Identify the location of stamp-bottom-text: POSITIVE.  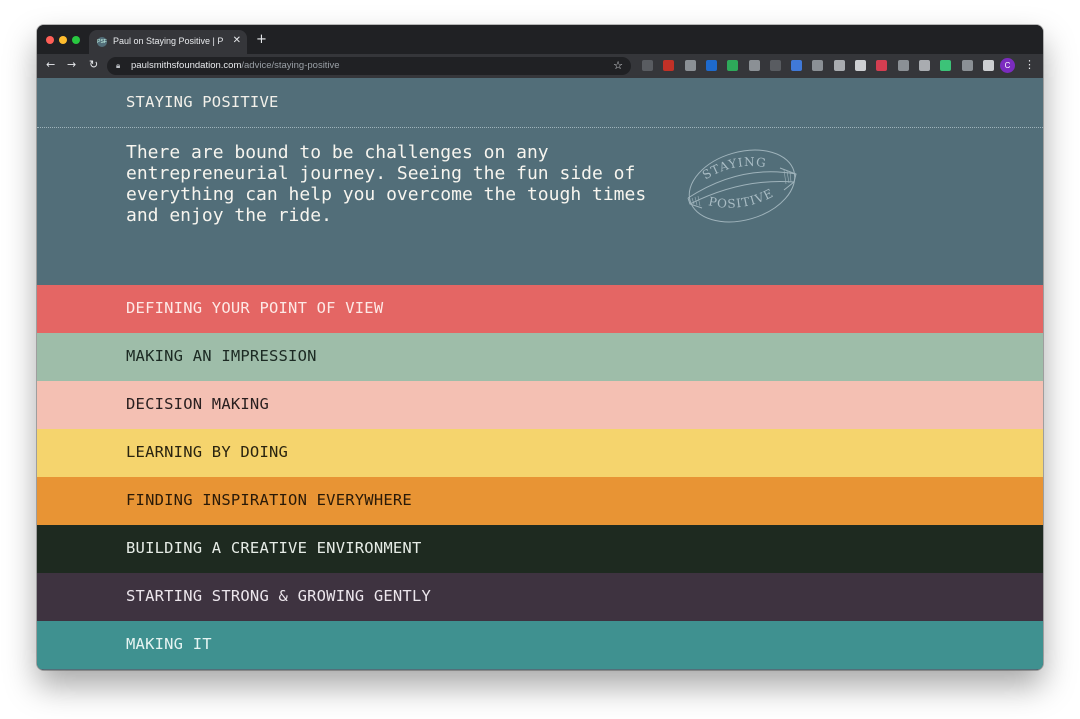
(741, 198).